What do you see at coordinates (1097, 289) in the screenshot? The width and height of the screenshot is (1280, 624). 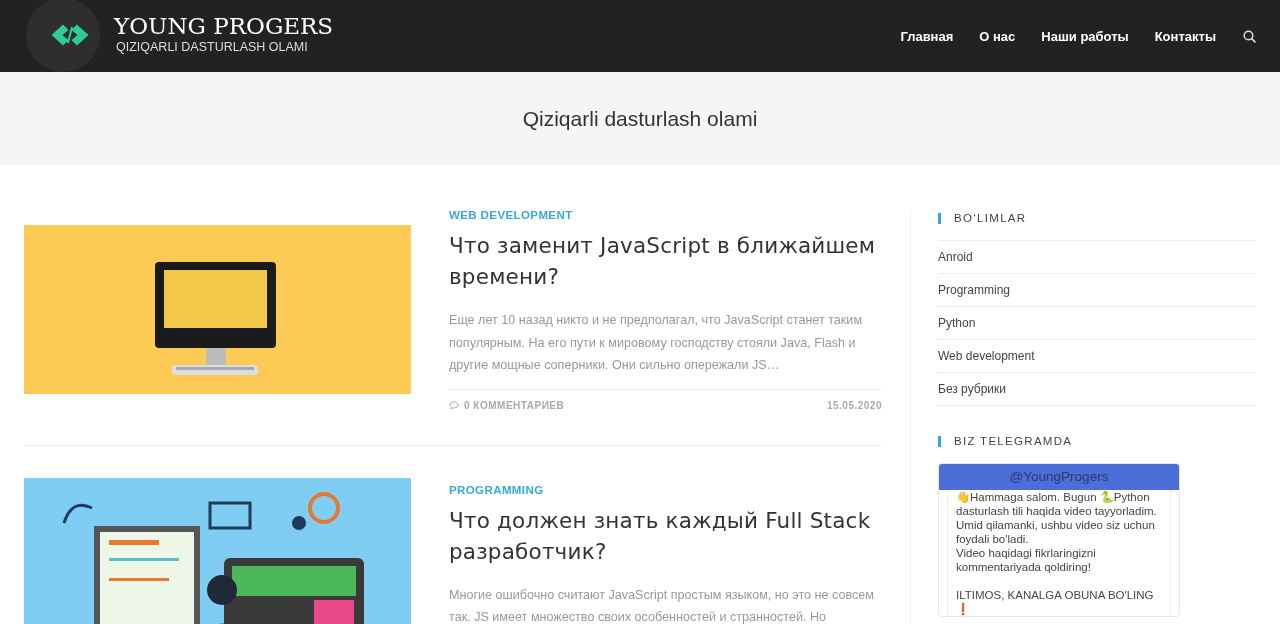 I see `category-link: Programming` at bounding box center [1097, 289].